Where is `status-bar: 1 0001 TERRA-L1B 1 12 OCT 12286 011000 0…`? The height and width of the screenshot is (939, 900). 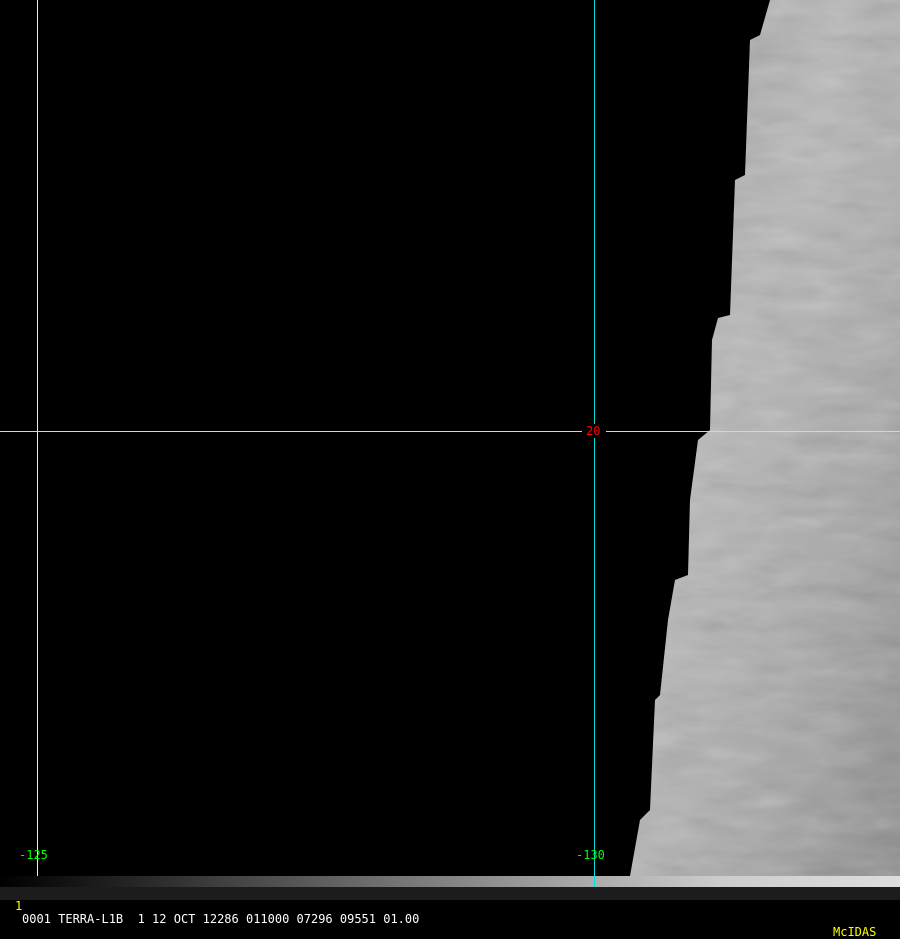
status-bar: 1 0001 TERRA-L1B 1 12 OCT 12286 011000 0… is located at coordinates (450, 913).